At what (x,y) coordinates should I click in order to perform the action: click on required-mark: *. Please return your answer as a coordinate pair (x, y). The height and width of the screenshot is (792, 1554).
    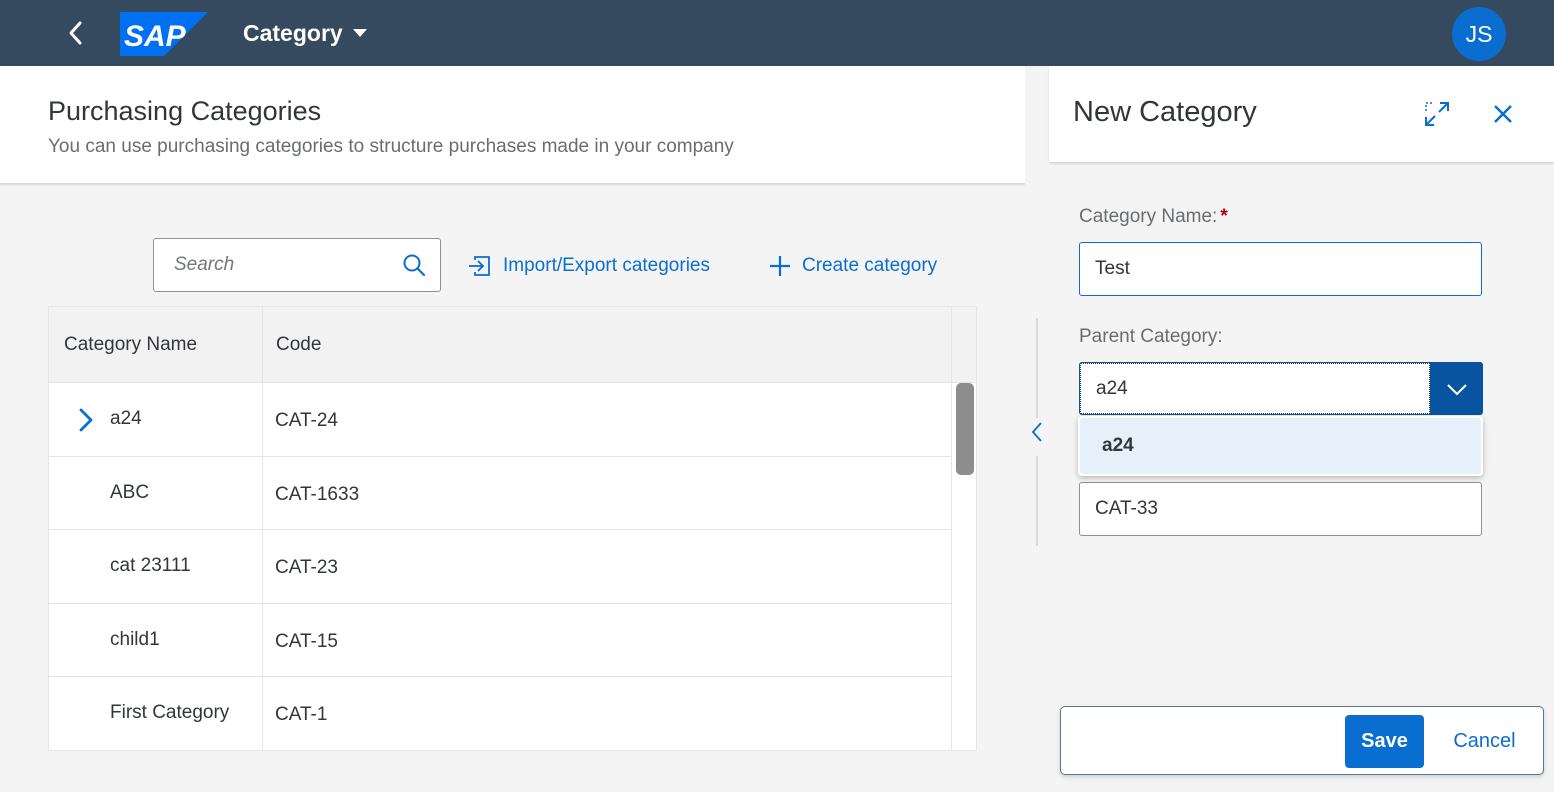
    Looking at the image, I should click on (1224, 216).